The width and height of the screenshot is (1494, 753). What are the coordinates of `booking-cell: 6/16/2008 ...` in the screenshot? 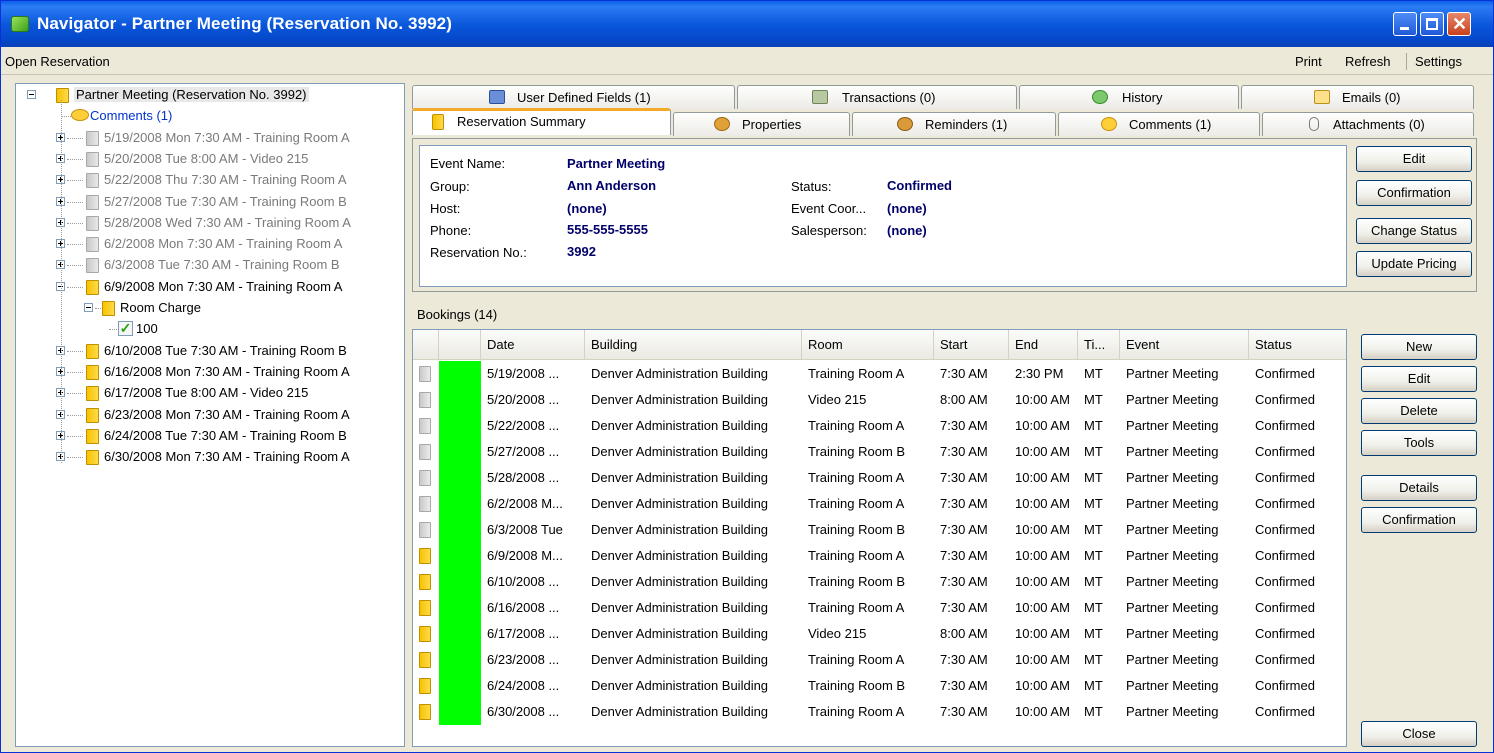 It's located at (523, 607).